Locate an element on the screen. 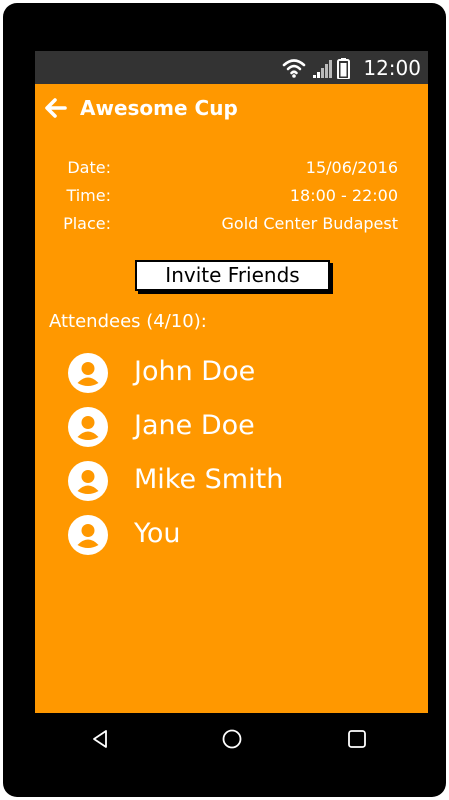 This screenshot has height=800, width=449. navigation-bar is located at coordinates (231, 740).